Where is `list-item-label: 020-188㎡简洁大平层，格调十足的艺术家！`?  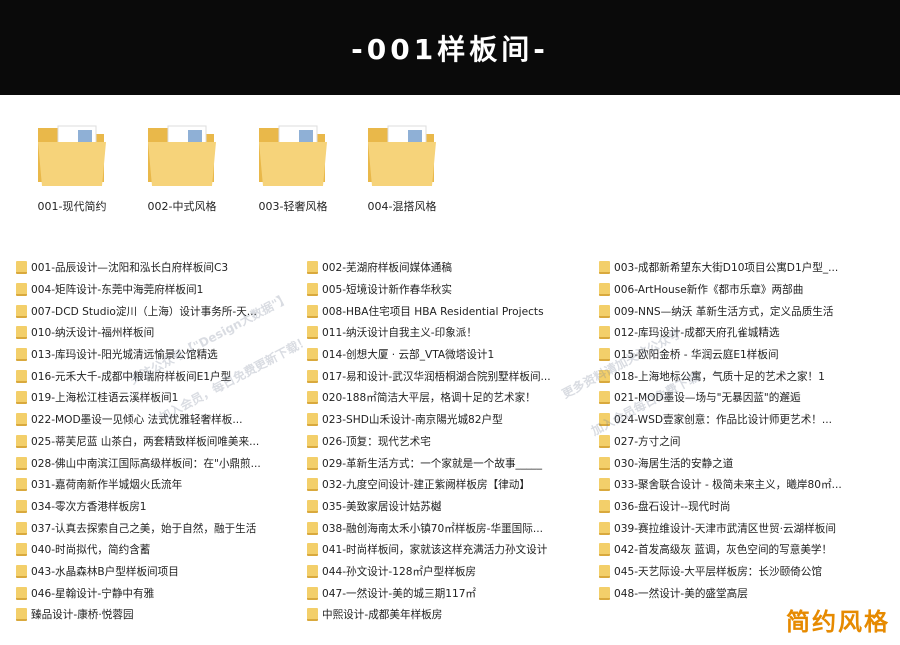
list-item-label: 020-188㎡简洁大平层，格调十足的艺术家！ is located at coordinates (429, 398).